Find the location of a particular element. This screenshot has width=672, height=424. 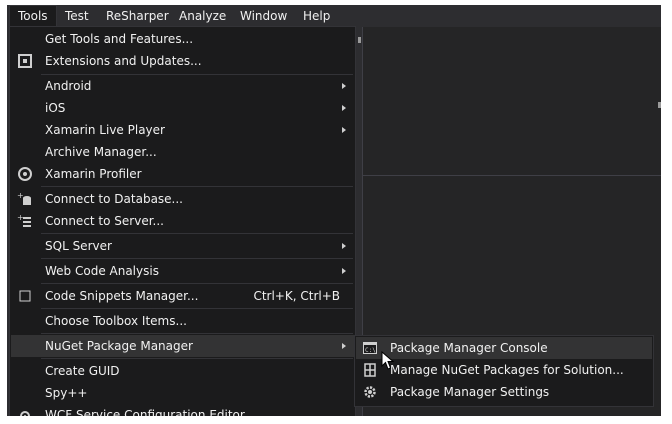

menu-item-wcf-editor: WCF Service Configuration Editor is located at coordinates (182, 410).